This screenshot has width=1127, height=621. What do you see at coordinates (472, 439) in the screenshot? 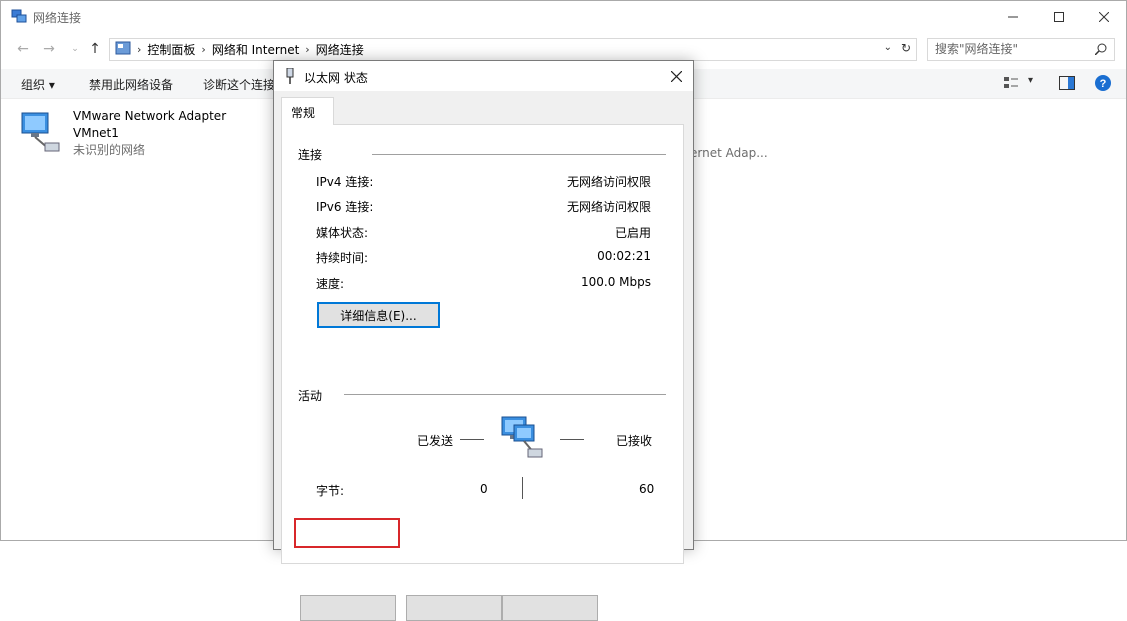
I see `sent-dash` at bounding box center [472, 439].